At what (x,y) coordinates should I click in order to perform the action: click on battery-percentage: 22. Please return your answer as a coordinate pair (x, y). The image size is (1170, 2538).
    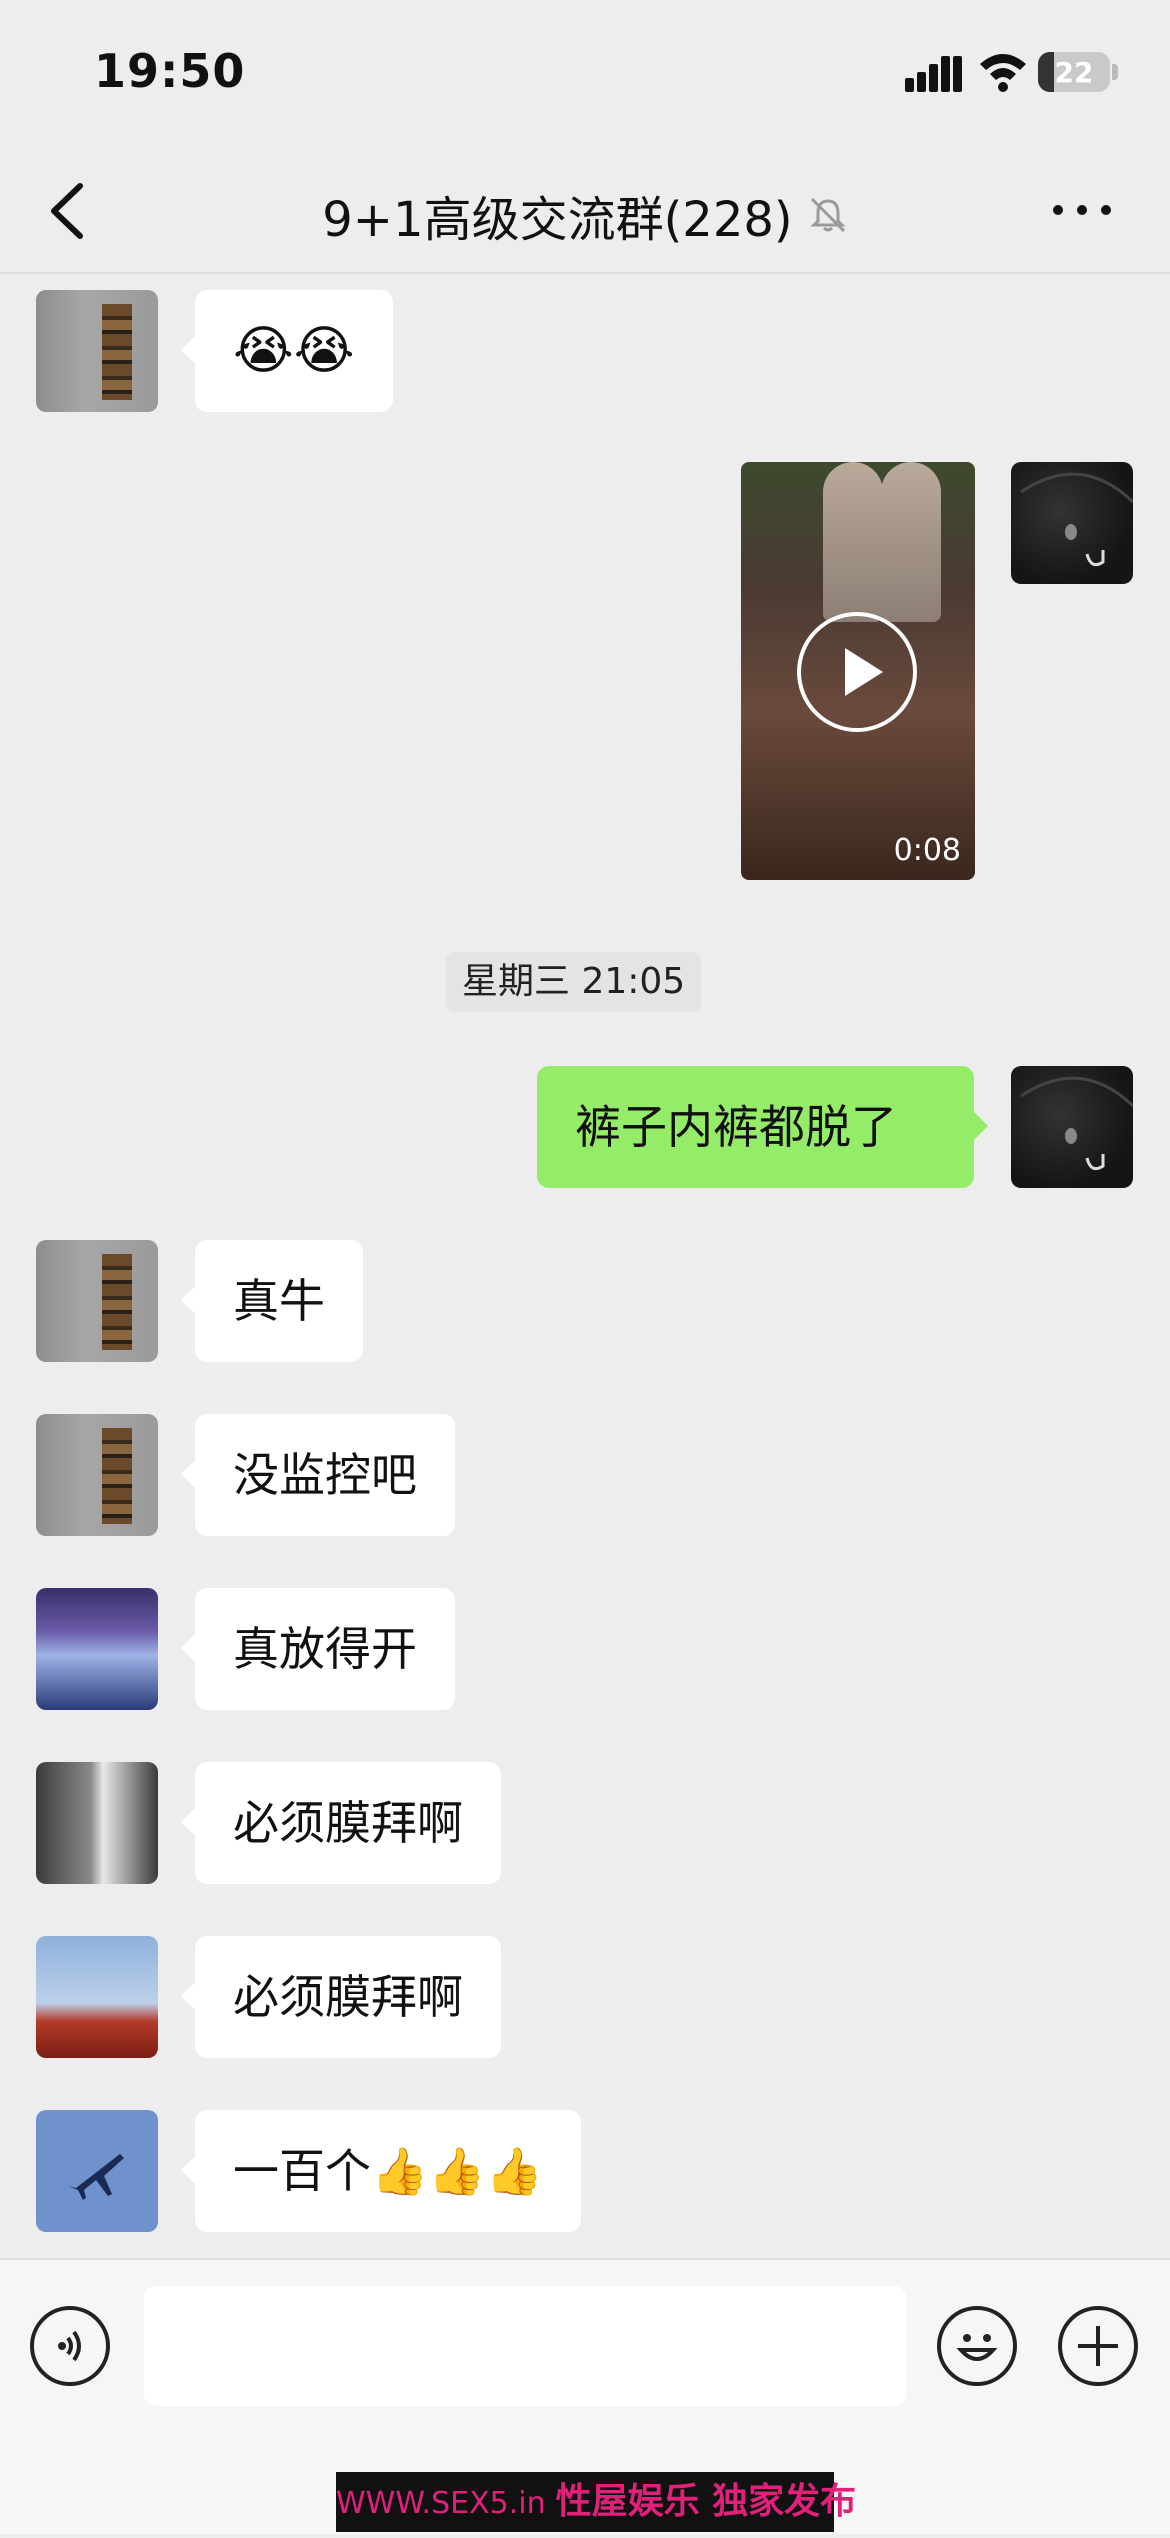
    Looking at the image, I should click on (1074, 72).